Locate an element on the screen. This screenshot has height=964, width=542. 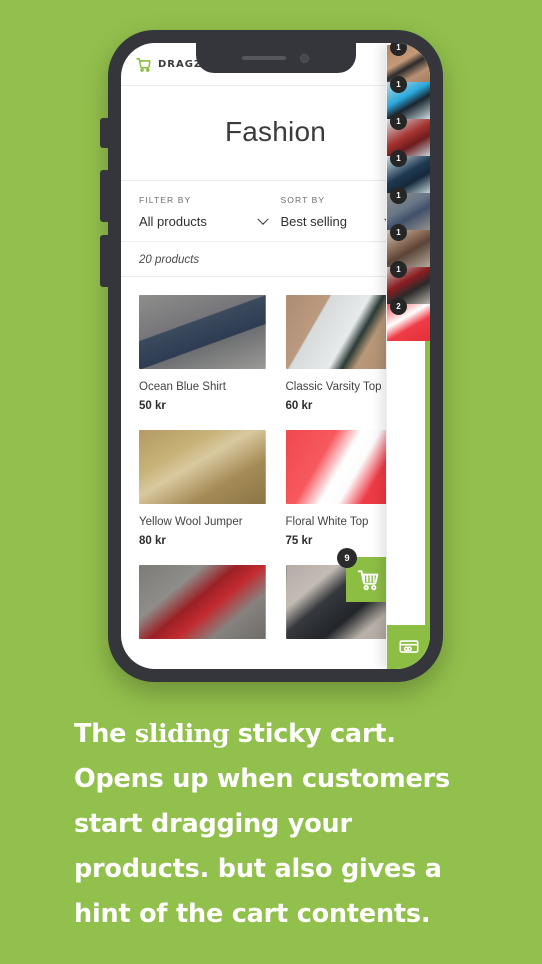
checkout-button is located at coordinates (408, 647).